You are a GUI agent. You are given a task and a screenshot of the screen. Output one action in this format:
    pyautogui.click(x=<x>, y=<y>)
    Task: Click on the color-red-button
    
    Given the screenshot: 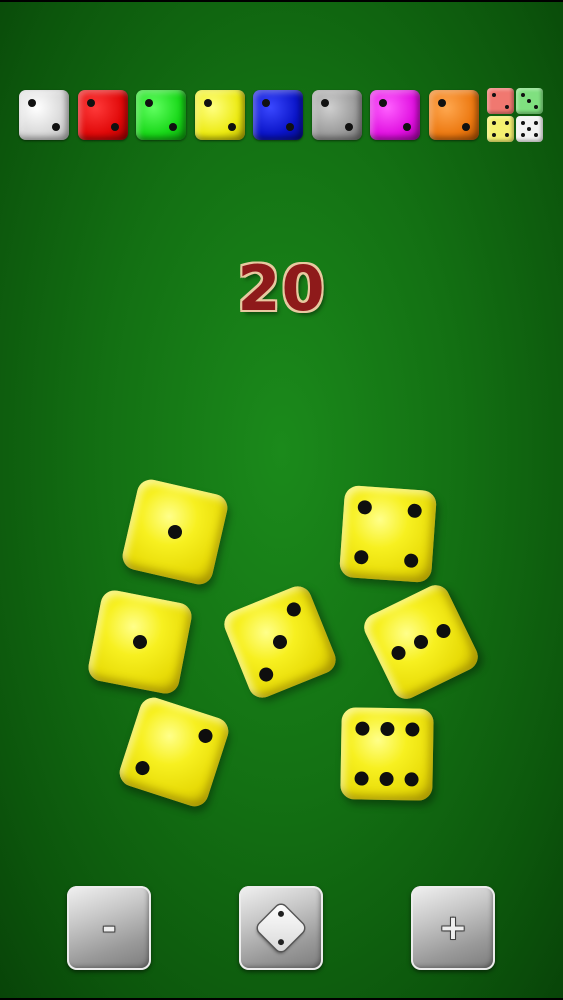 What is the action you would take?
    pyautogui.click(x=103, y=115)
    